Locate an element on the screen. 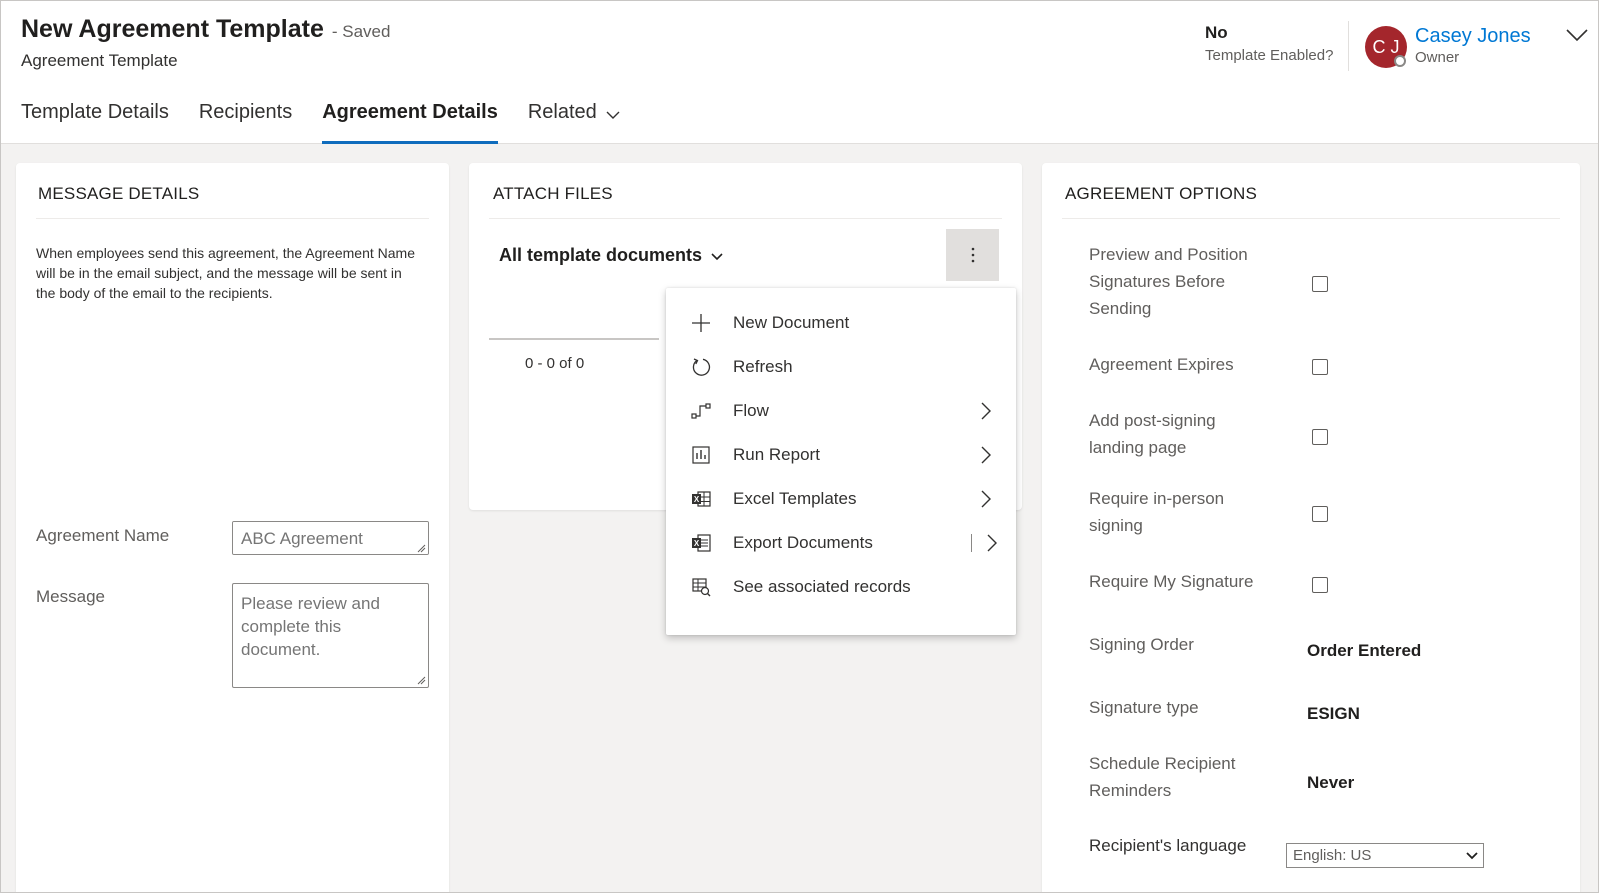 The height and width of the screenshot is (893, 1599). recipient-reminders-value: Never is located at coordinates (1330, 783).